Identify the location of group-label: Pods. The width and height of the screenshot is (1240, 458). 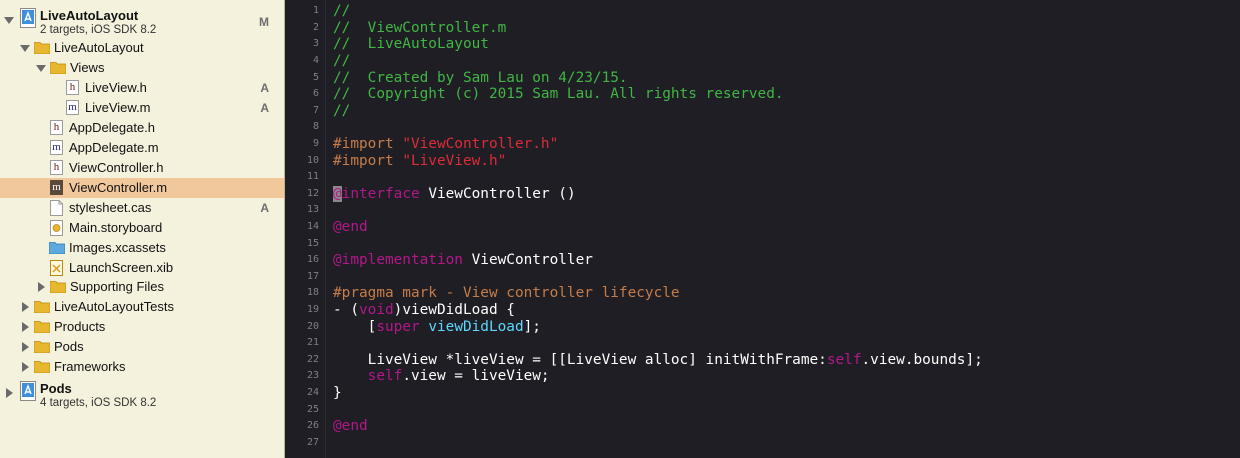
(69, 346).